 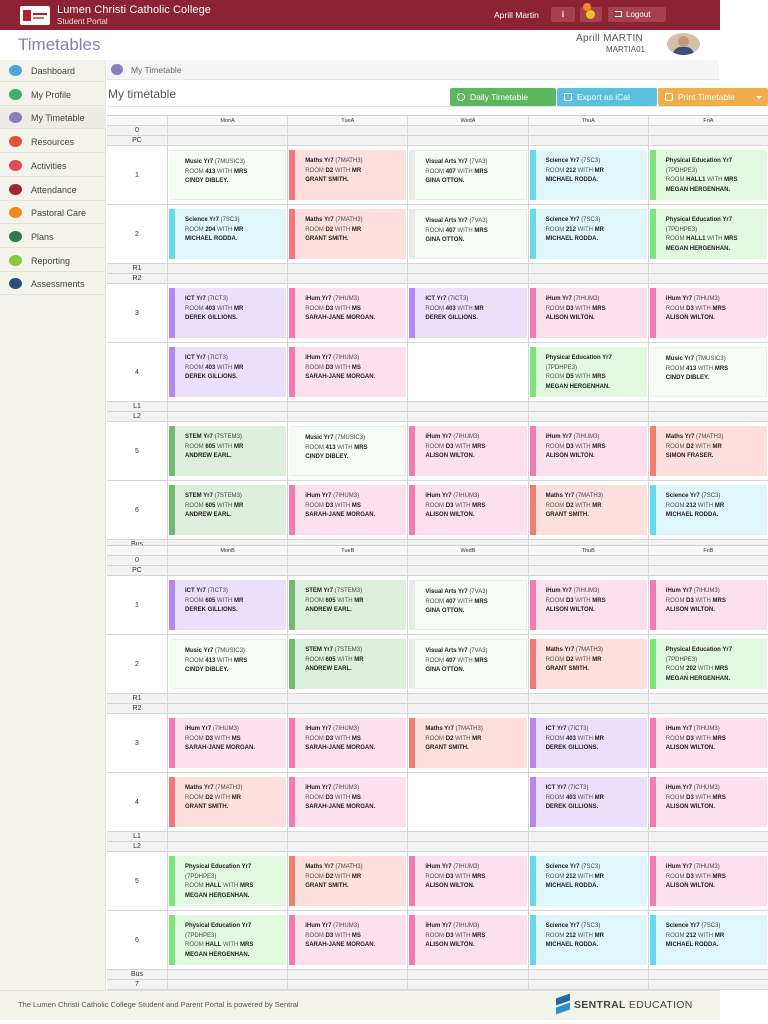 What do you see at coordinates (563, 14) in the screenshot?
I see `info-button: i` at bounding box center [563, 14].